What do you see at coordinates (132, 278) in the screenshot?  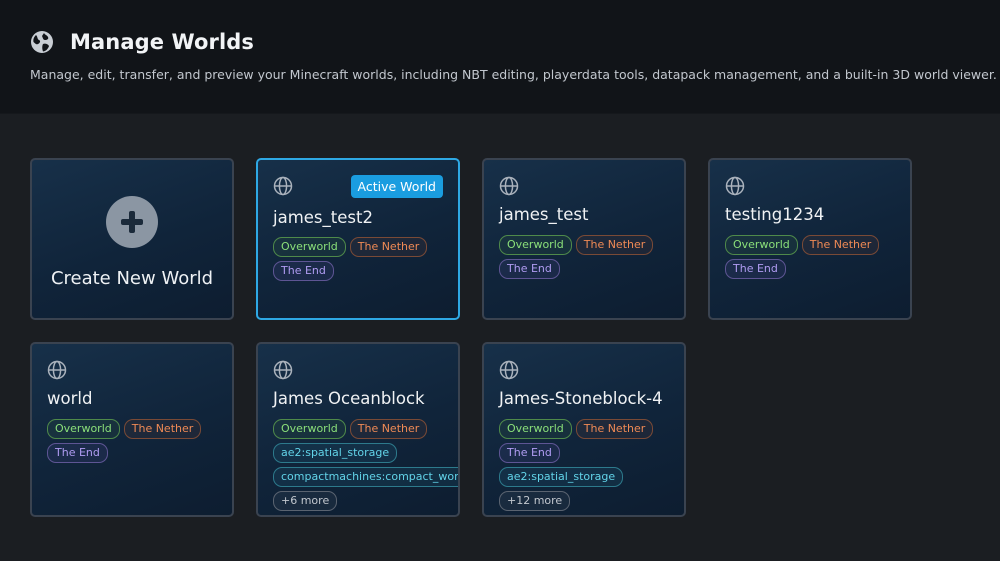 I see `create-world-label: Create New World` at bounding box center [132, 278].